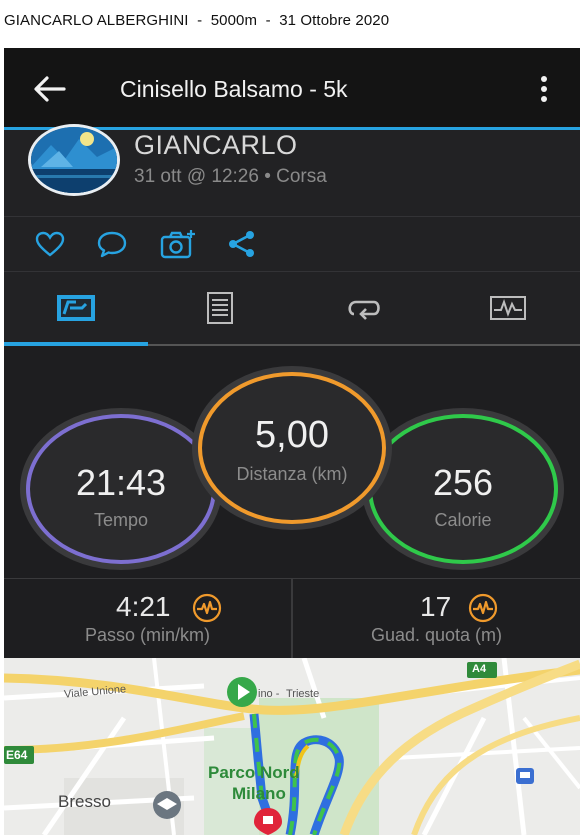  I want to click on avatar, so click(74, 160).